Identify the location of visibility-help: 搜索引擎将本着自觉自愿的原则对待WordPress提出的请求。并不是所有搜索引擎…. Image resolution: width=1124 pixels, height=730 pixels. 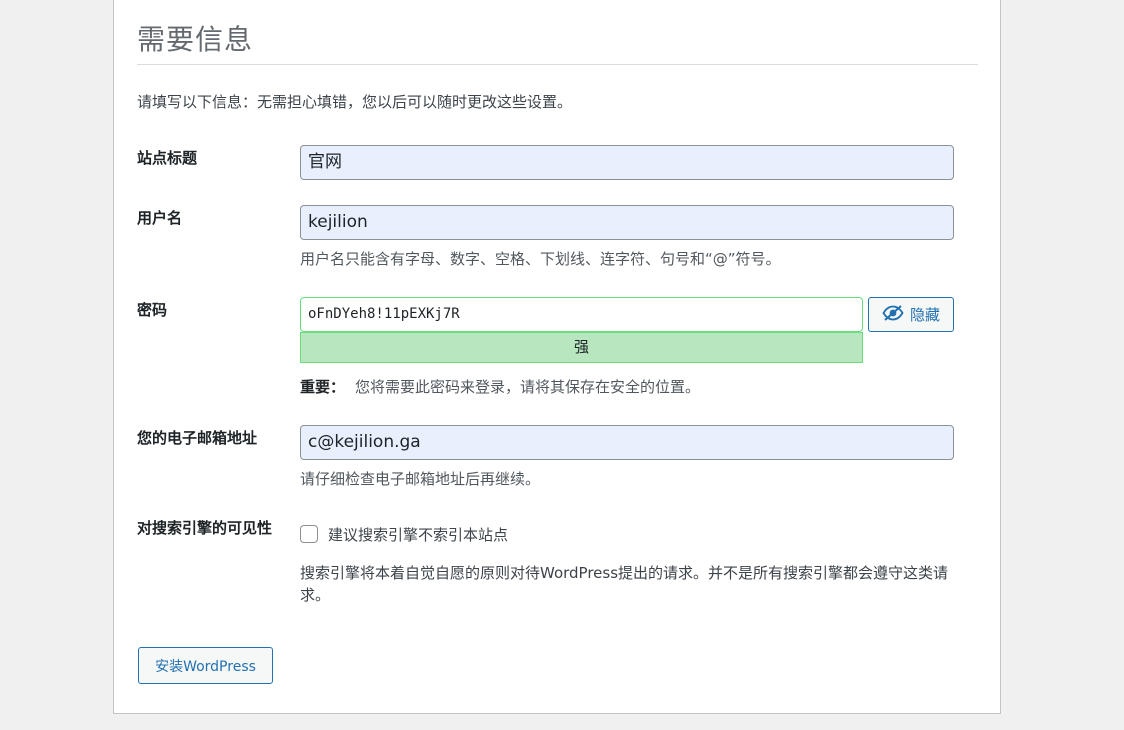
(624, 584).